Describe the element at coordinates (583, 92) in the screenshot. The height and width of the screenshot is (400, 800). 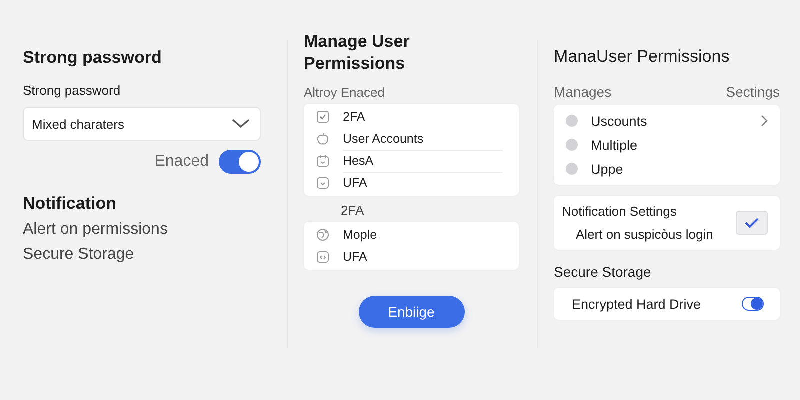
I see `column-header: Manages` at that location.